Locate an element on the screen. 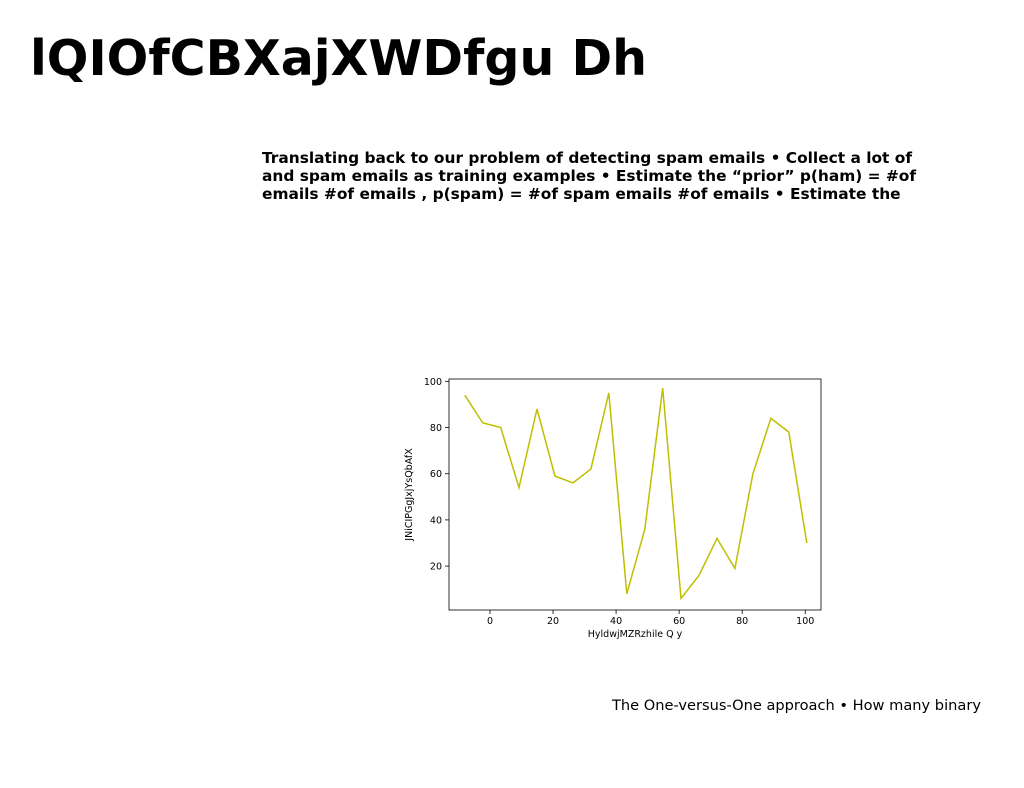  y-tick-label: 40 is located at coordinates (436, 520).